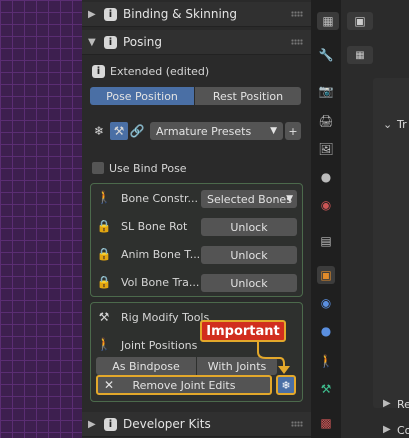 Image resolution: width=409 pixels, height=438 pixels. What do you see at coordinates (326, 331) in the screenshot?
I see `particles-icon: ●` at bounding box center [326, 331].